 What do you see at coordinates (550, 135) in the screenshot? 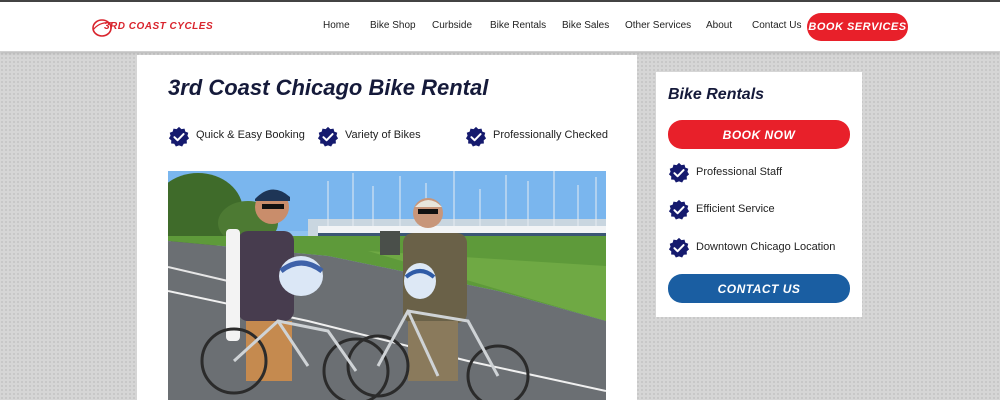
I see `feature-label: Professionally Checked` at bounding box center [550, 135].